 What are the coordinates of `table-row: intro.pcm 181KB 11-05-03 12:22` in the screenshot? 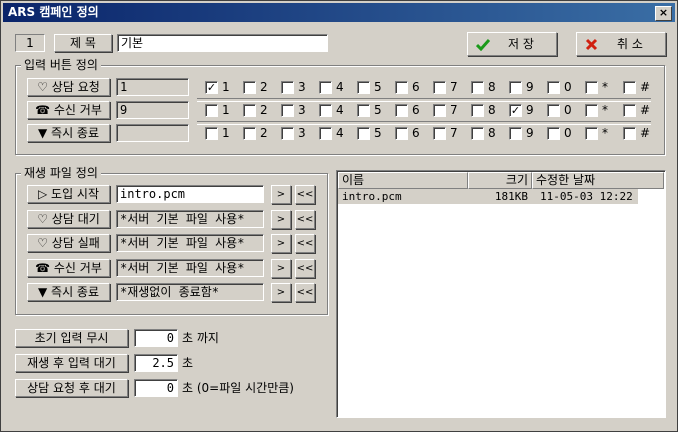 It's located at (488, 196).